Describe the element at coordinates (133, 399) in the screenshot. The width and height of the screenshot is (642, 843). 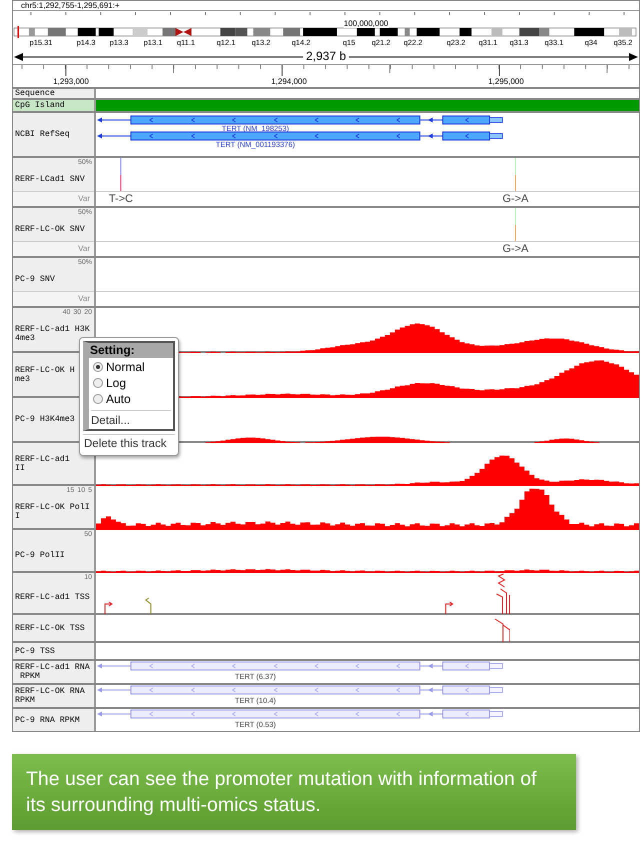
I see `radio-option: Auto` at that location.